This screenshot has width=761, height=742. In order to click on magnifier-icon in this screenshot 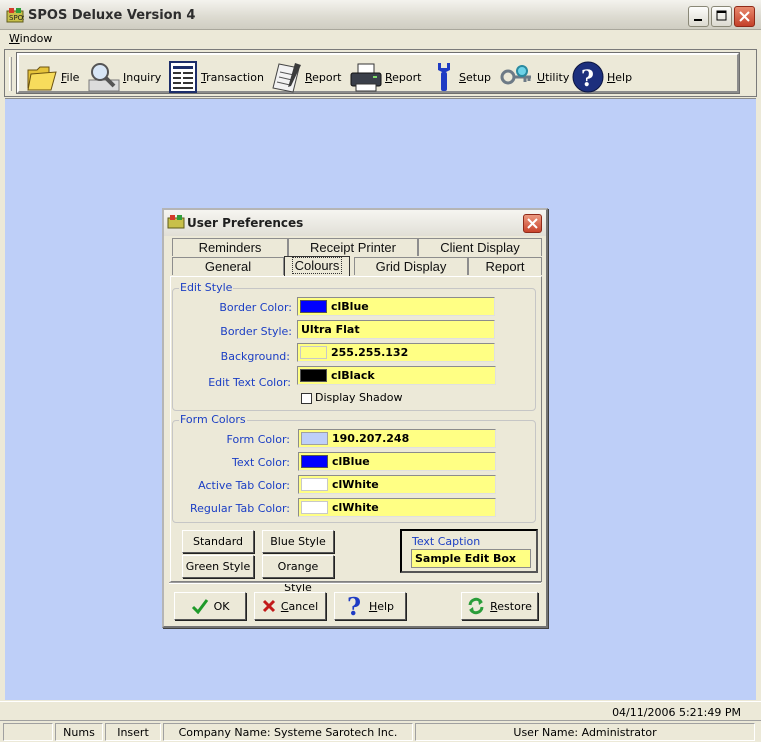, I will do `click(104, 77)`.